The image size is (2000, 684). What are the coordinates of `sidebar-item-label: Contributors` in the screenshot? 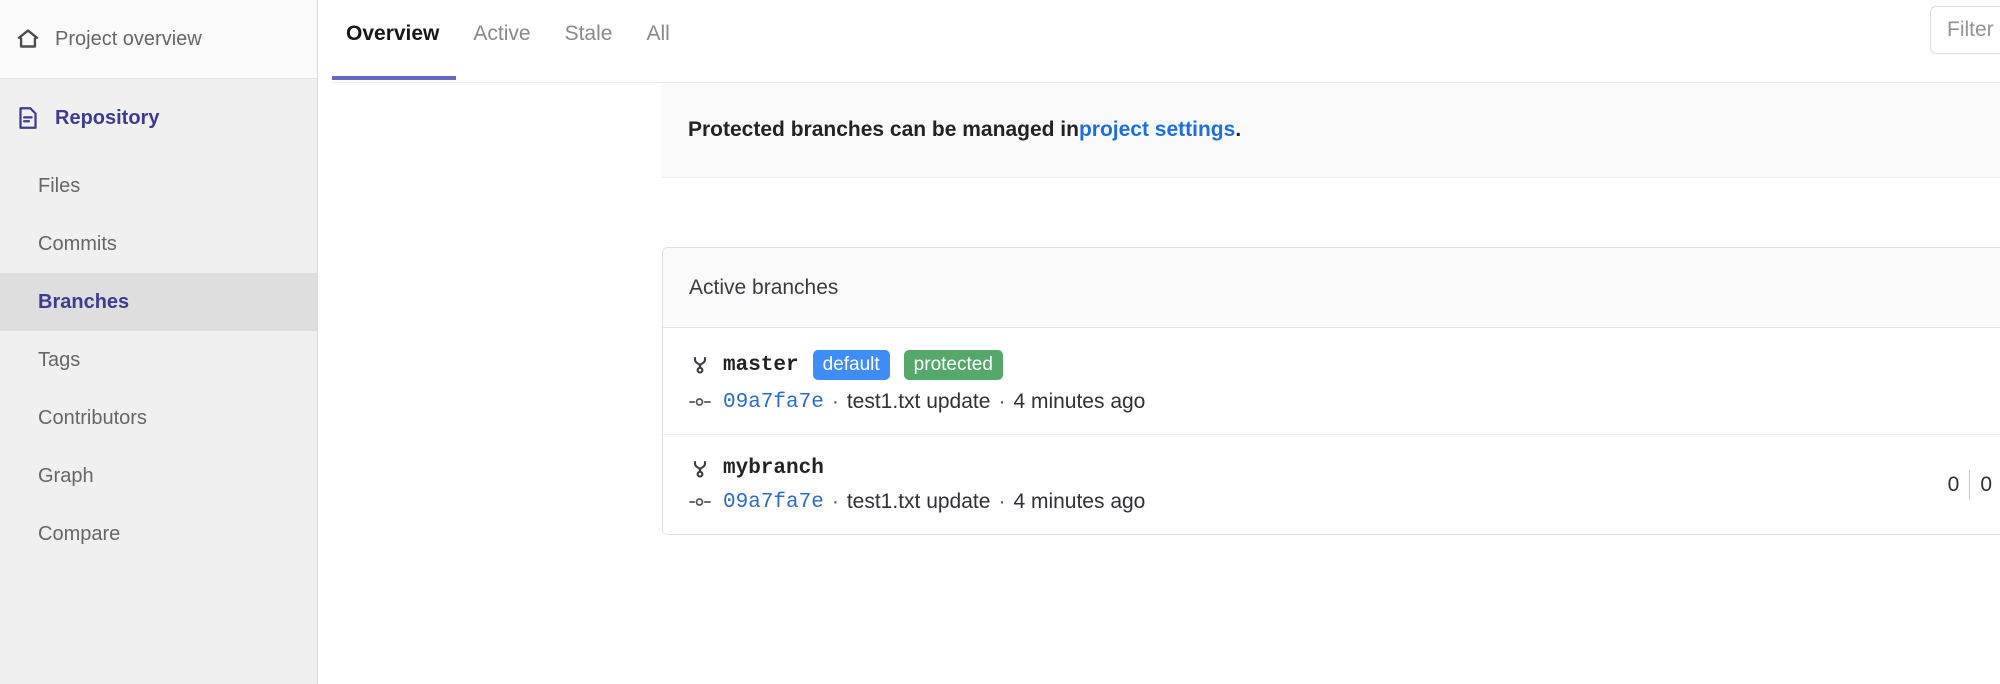 It's located at (92, 418).